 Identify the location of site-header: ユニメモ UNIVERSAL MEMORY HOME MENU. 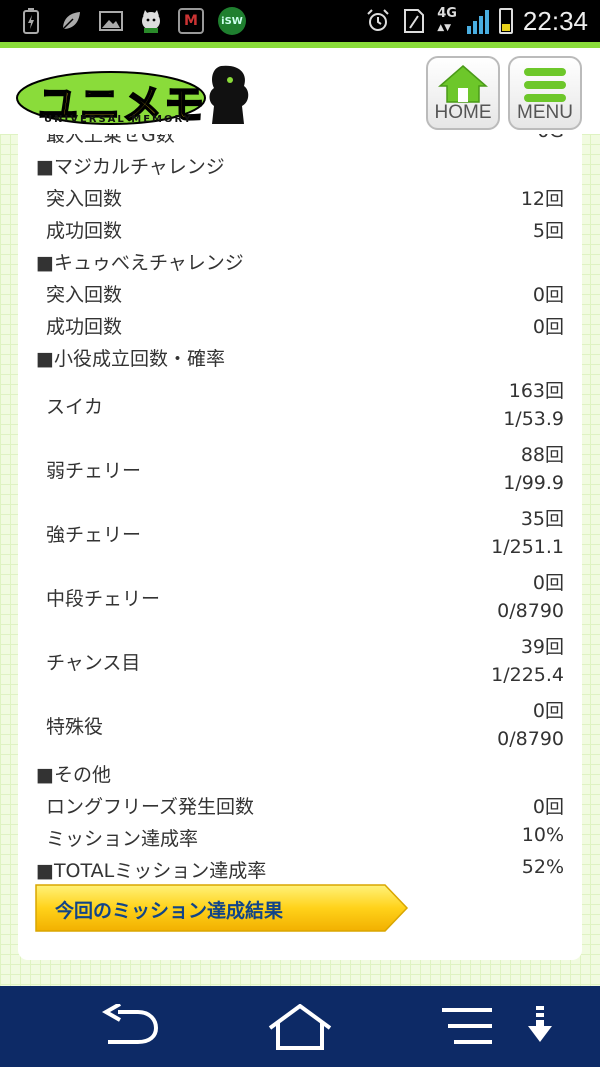
(300, 88).